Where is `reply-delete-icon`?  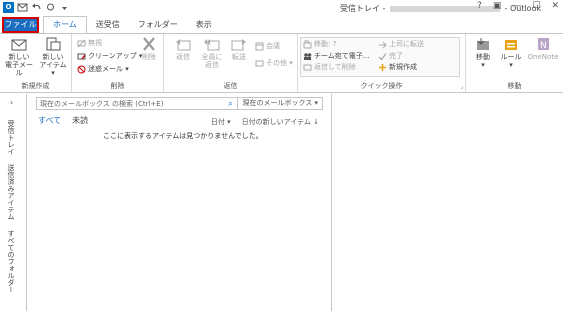
reply-delete-icon is located at coordinates (307, 67).